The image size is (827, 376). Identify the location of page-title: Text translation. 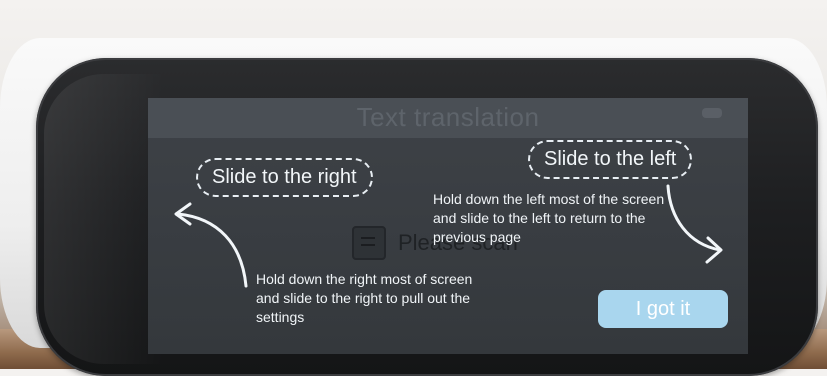
(448, 117).